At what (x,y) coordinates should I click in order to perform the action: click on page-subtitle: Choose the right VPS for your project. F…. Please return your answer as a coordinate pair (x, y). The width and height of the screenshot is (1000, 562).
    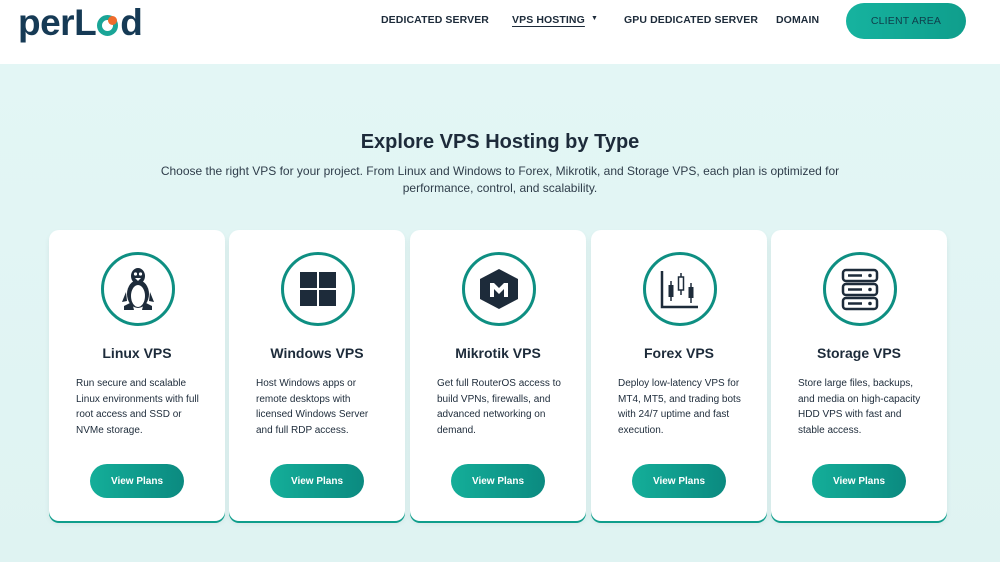
    Looking at the image, I should click on (500, 179).